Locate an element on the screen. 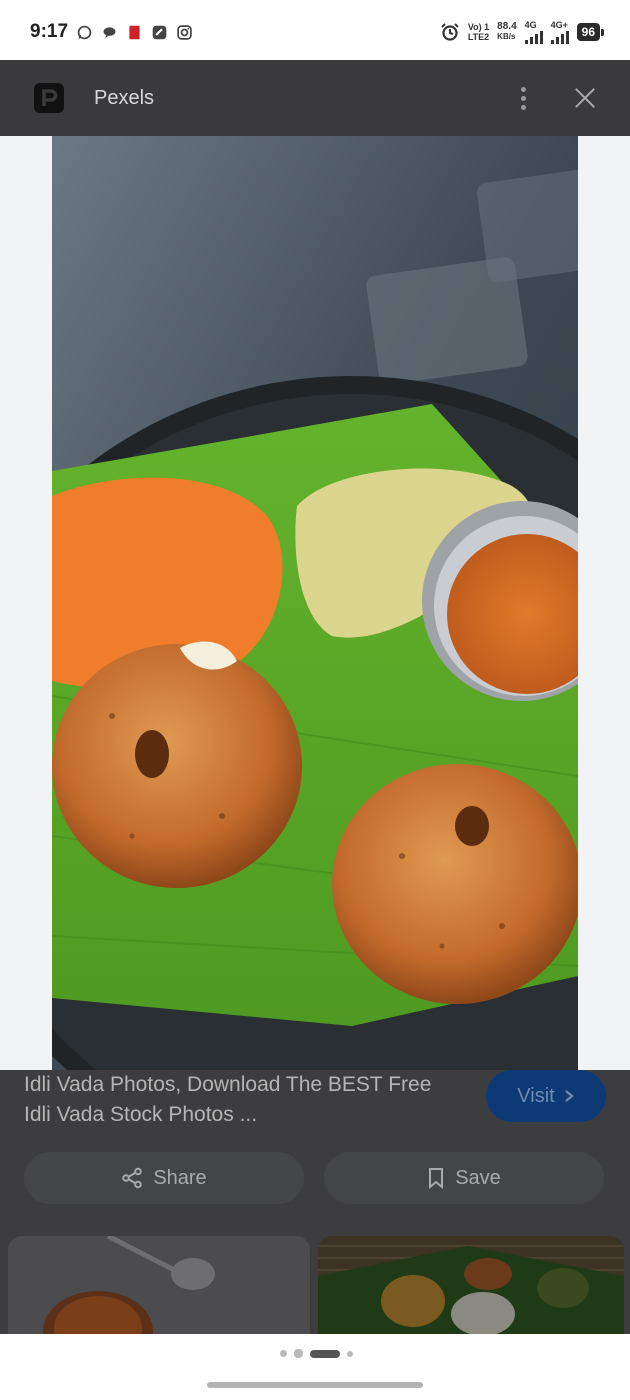 The height and width of the screenshot is (1400, 630). curry-bowl-thumb-icon is located at coordinates (159, 1285).